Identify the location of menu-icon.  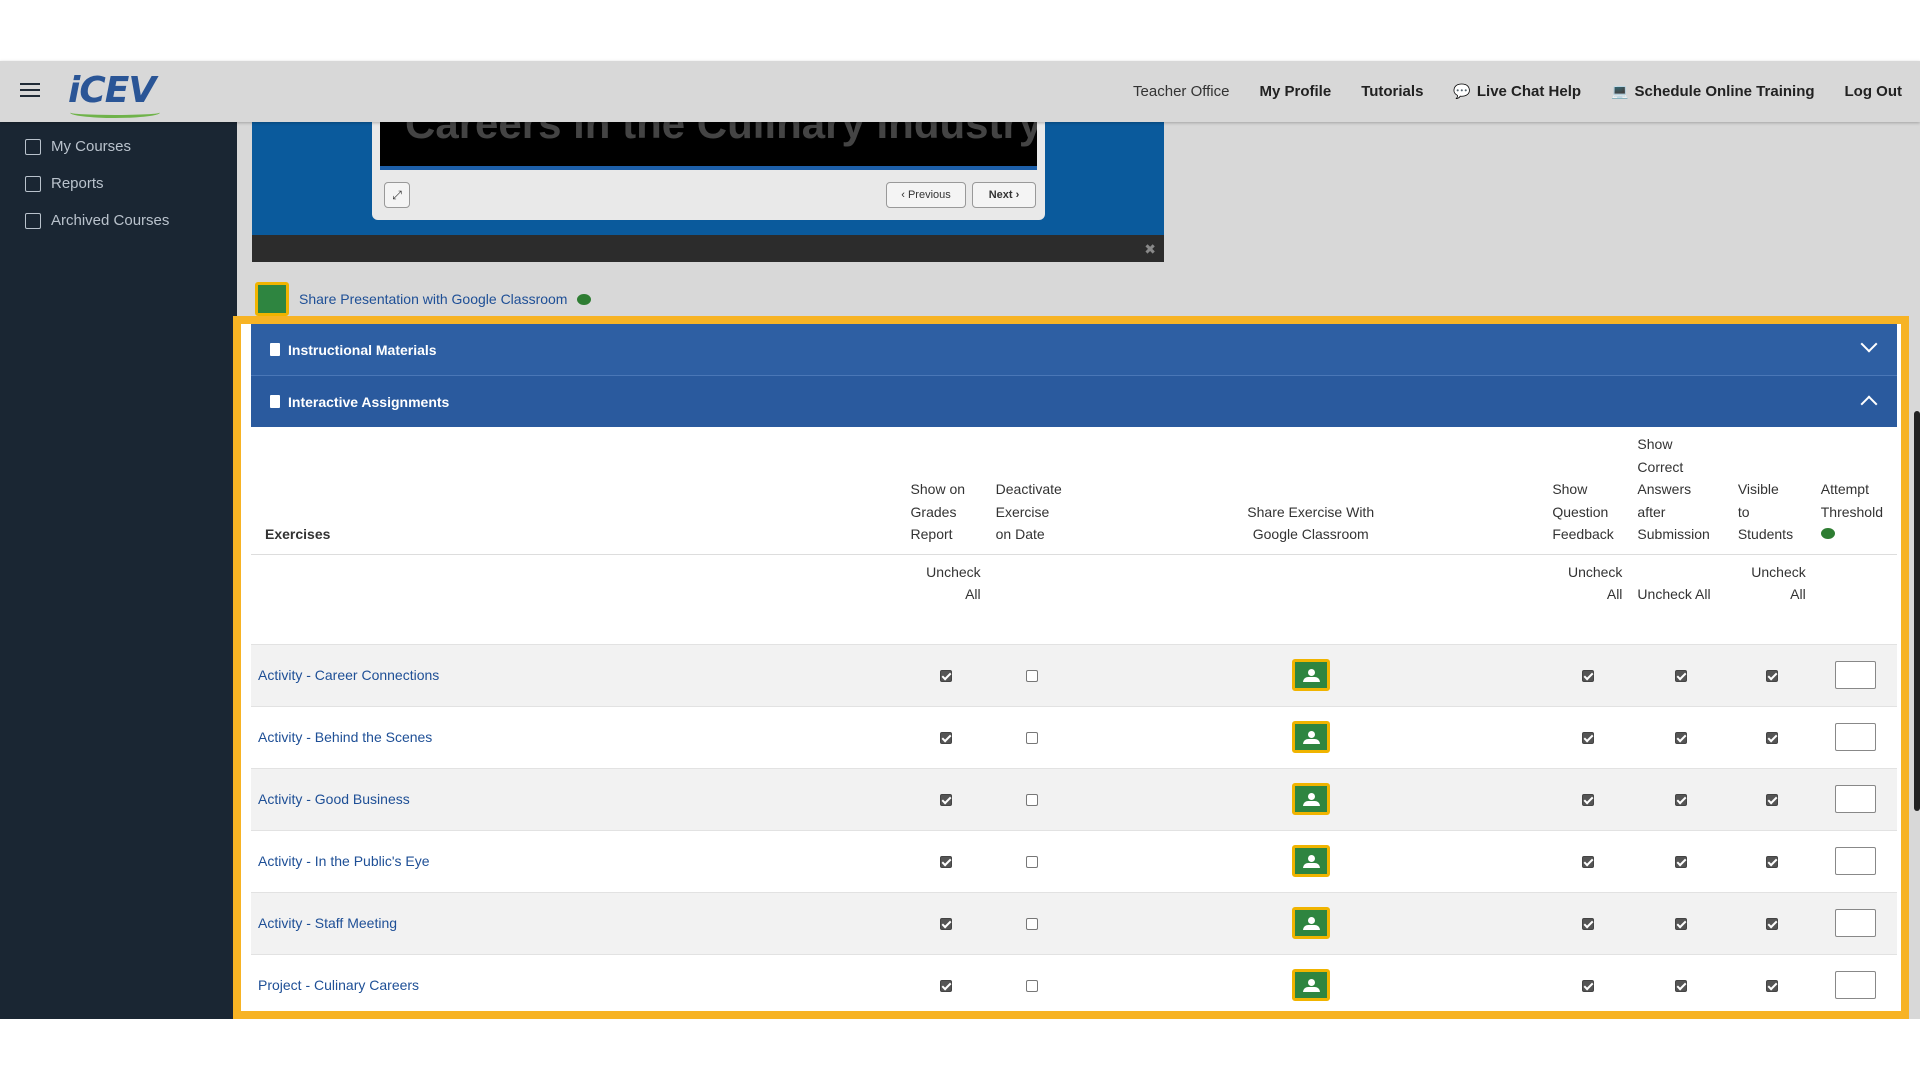
(30, 91).